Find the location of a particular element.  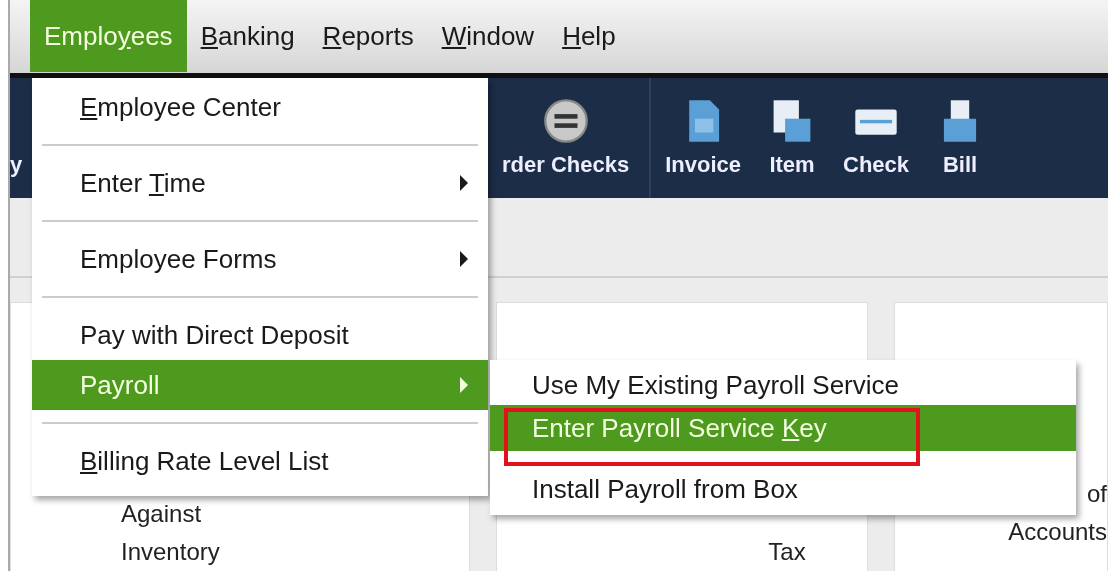

circle-icon is located at coordinates (565, 121).